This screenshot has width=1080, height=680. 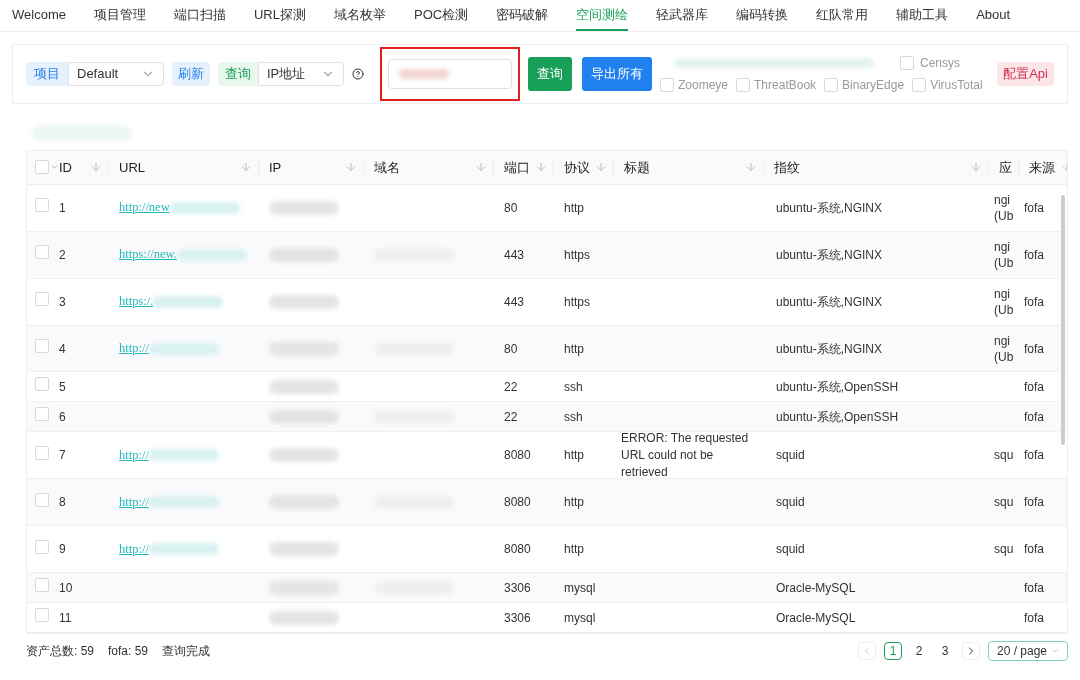 I want to click on table-cell: squid, so click(x=790, y=455).